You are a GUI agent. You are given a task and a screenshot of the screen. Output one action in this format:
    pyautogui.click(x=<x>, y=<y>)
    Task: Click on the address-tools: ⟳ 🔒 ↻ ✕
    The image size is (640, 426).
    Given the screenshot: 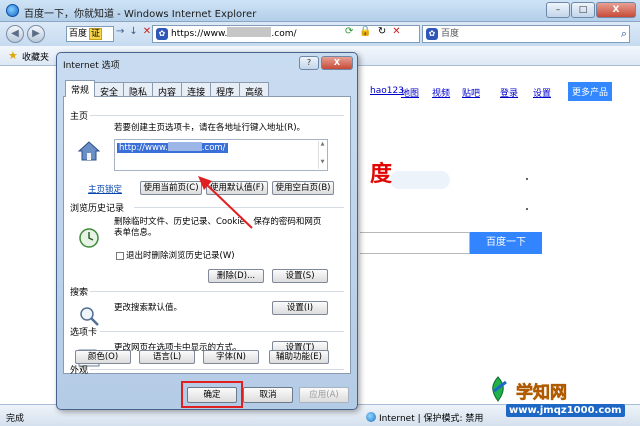 What is the action you would take?
    pyautogui.click(x=376, y=31)
    